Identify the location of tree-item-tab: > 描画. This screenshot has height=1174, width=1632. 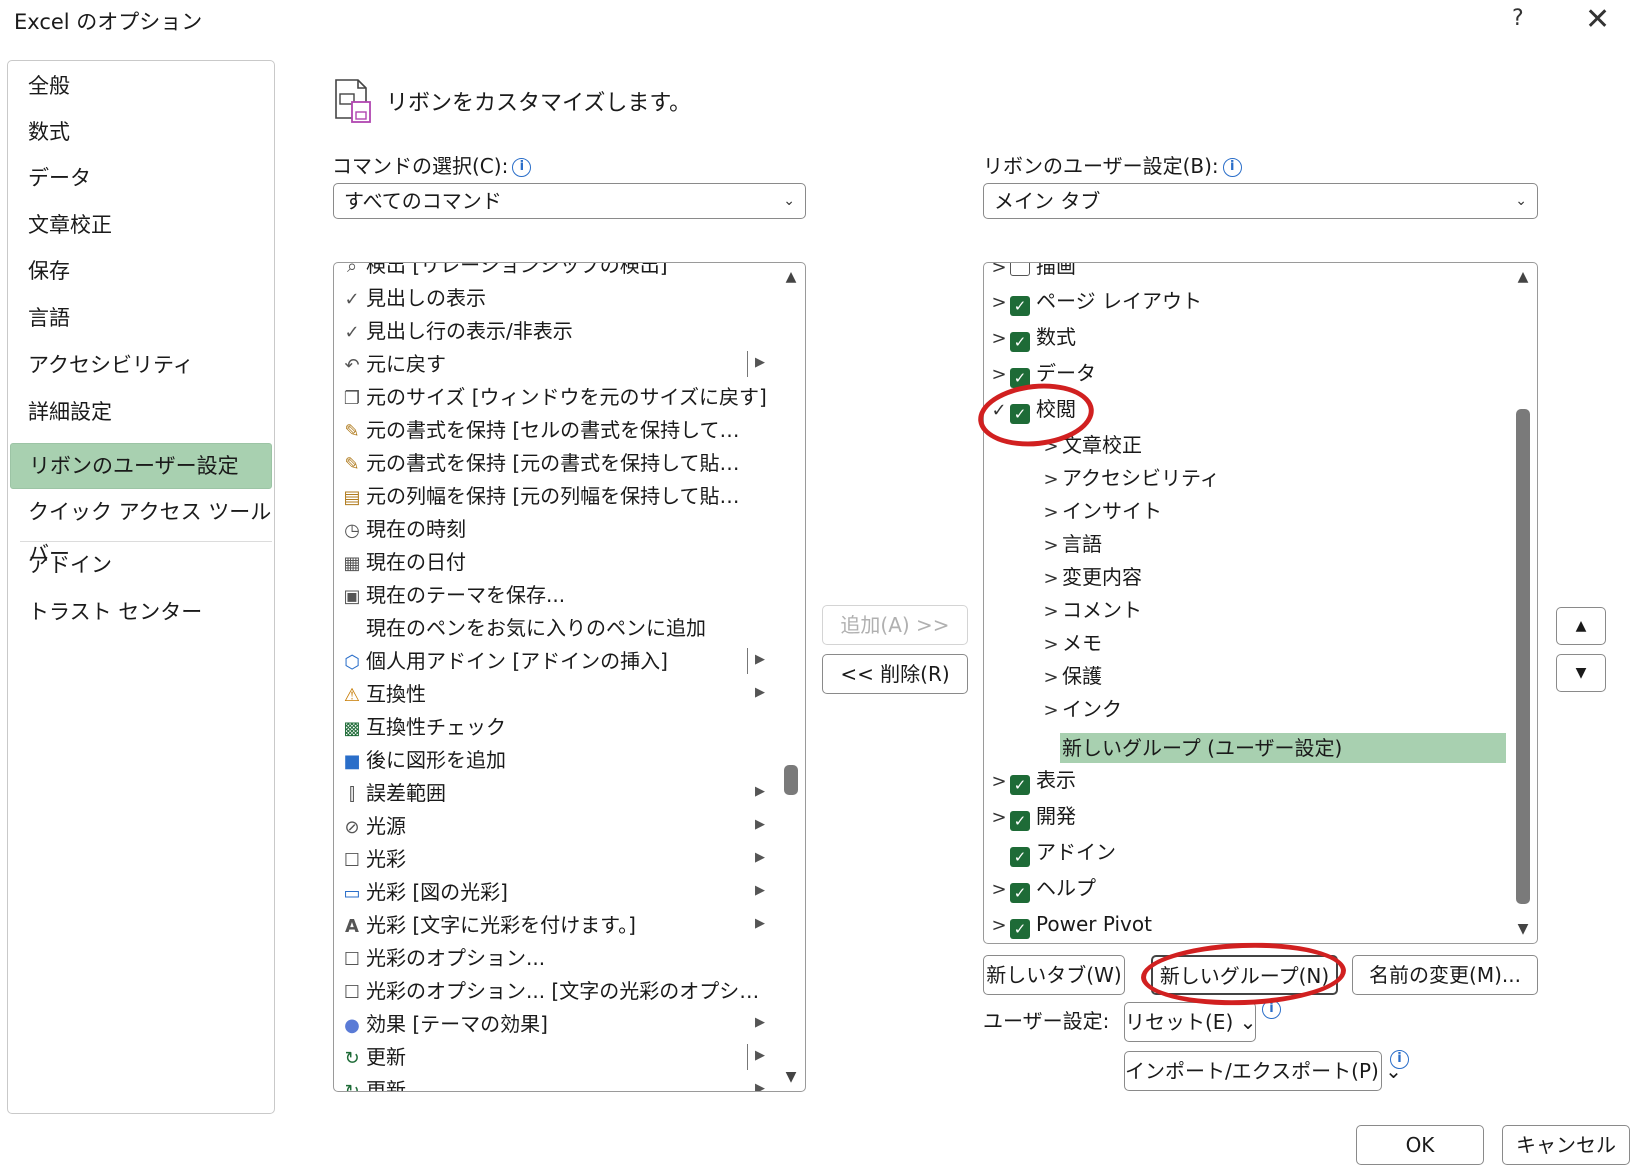
(1032, 274).